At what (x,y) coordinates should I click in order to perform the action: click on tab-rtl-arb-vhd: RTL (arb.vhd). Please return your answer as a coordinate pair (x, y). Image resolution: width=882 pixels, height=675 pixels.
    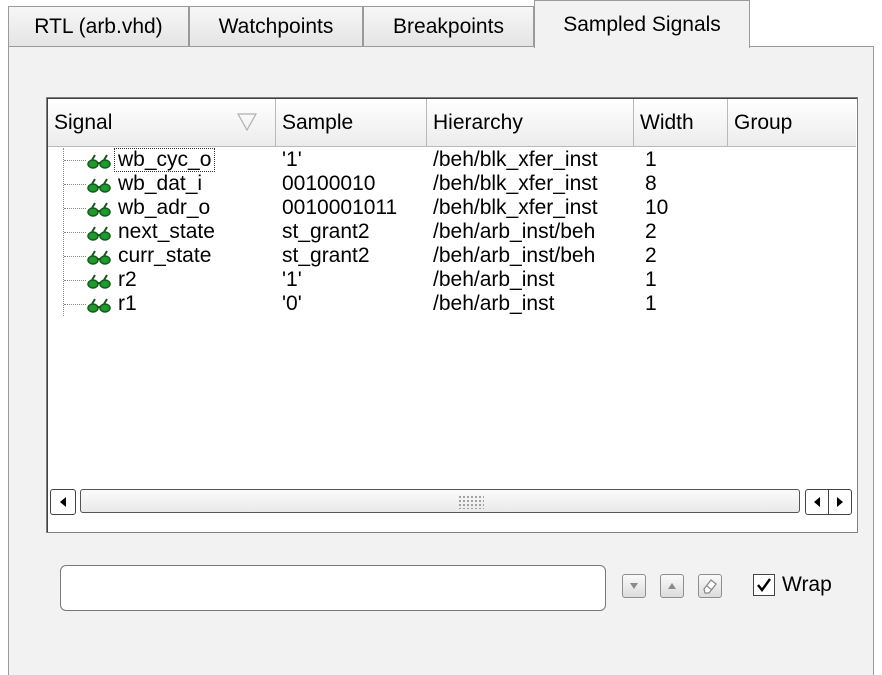
    Looking at the image, I should click on (98, 26).